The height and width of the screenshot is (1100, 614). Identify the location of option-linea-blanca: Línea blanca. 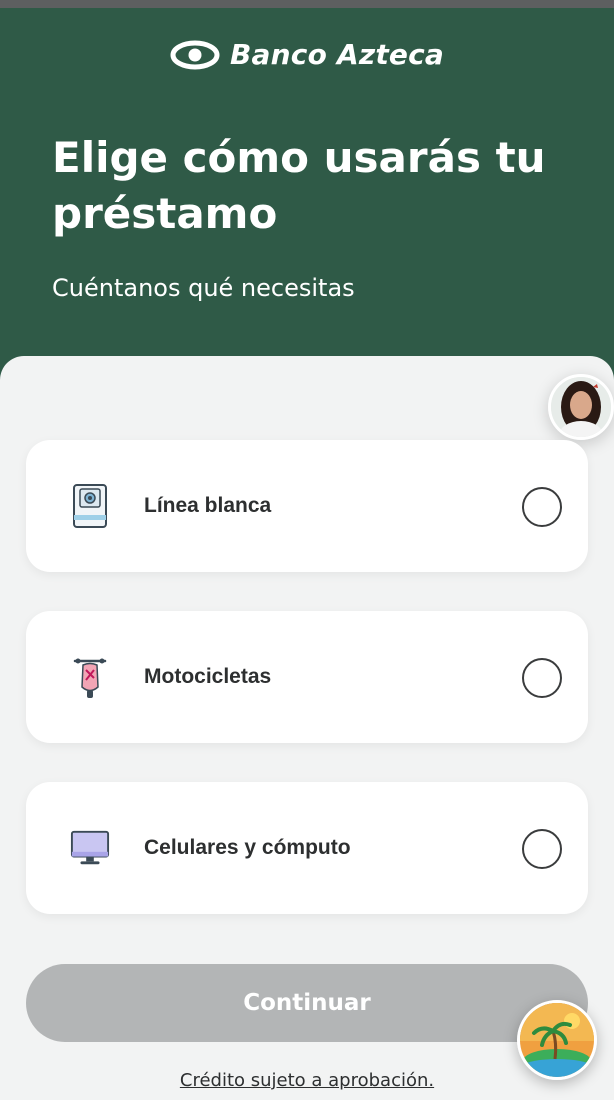
(307, 506).